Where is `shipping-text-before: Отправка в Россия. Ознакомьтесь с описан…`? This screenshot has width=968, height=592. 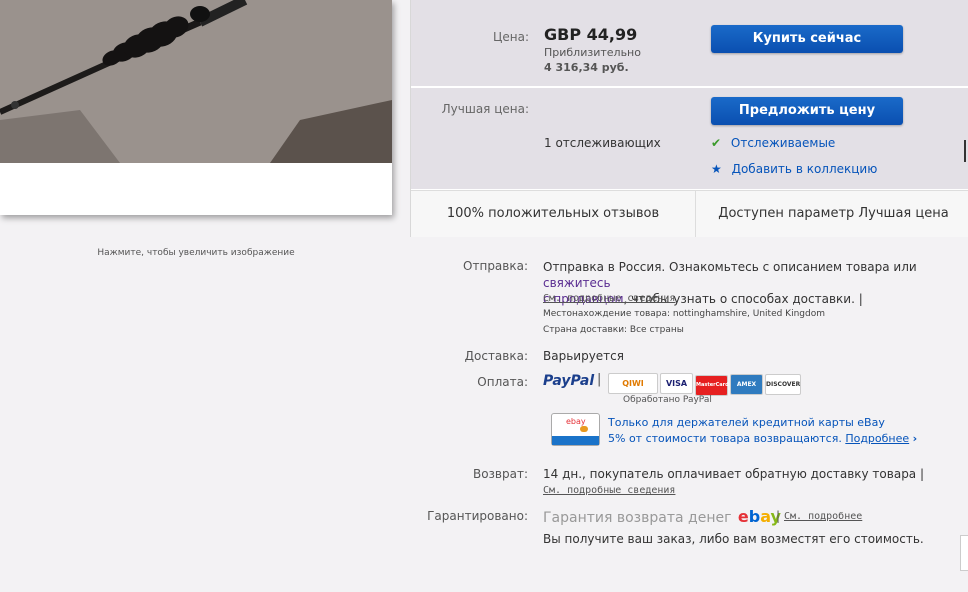
shipping-text-before: Отправка в Россия. Ознакомьтесь с описан… is located at coordinates (730, 267).